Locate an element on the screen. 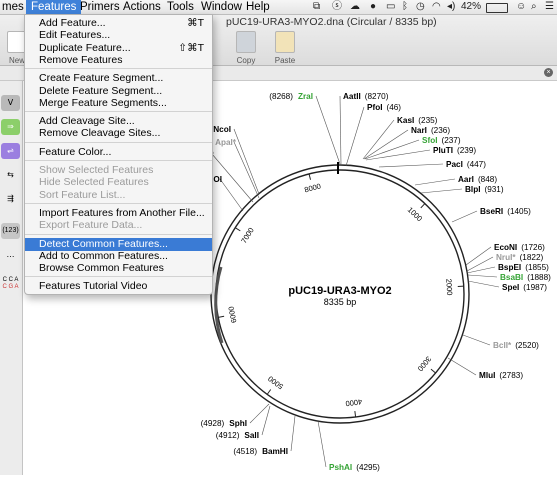 The height and width of the screenshot is (478, 557). restriction-site-label: BlpI(931) is located at coordinates (484, 189).